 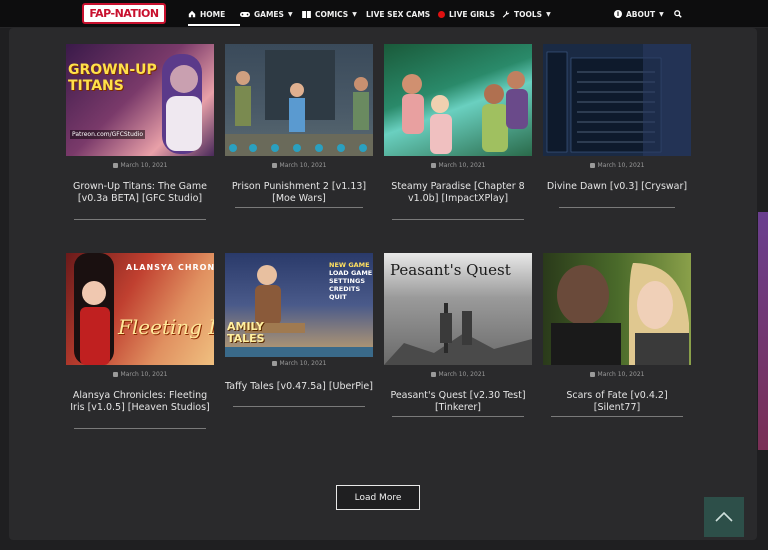 What do you see at coordinates (617, 401) in the screenshot?
I see `post-title: Scars of Fate [v0.4.2] [Silent77]` at bounding box center [617, 401].